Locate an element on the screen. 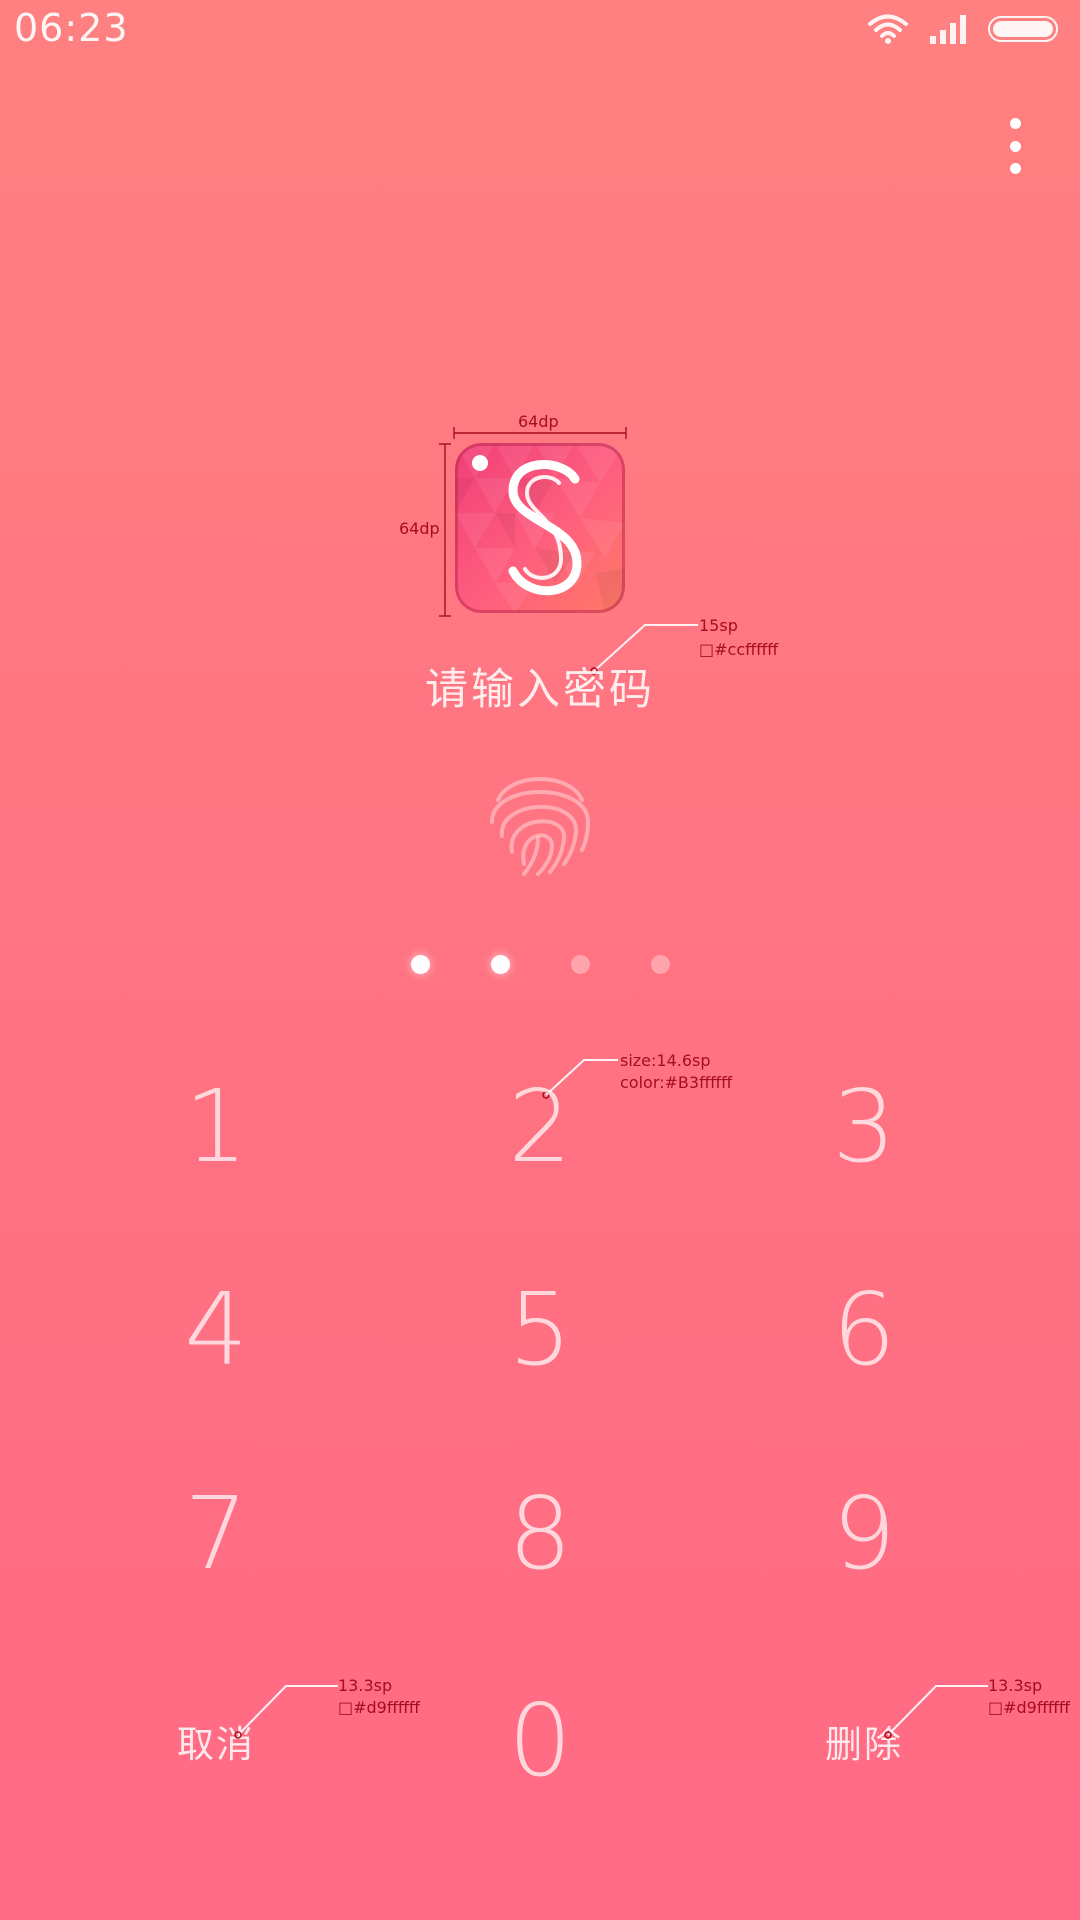  key-0: 0 is located at coordinates (540, 1741).